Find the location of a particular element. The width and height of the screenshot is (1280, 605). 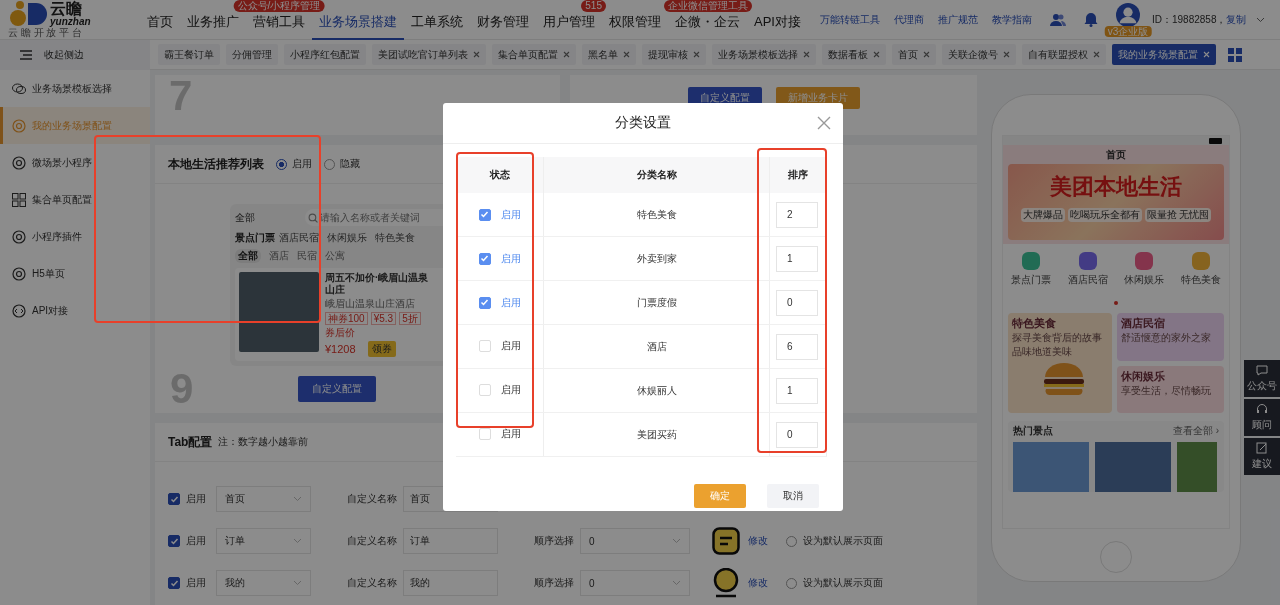

price: ¥1208 is located at coordinates (340, 349).